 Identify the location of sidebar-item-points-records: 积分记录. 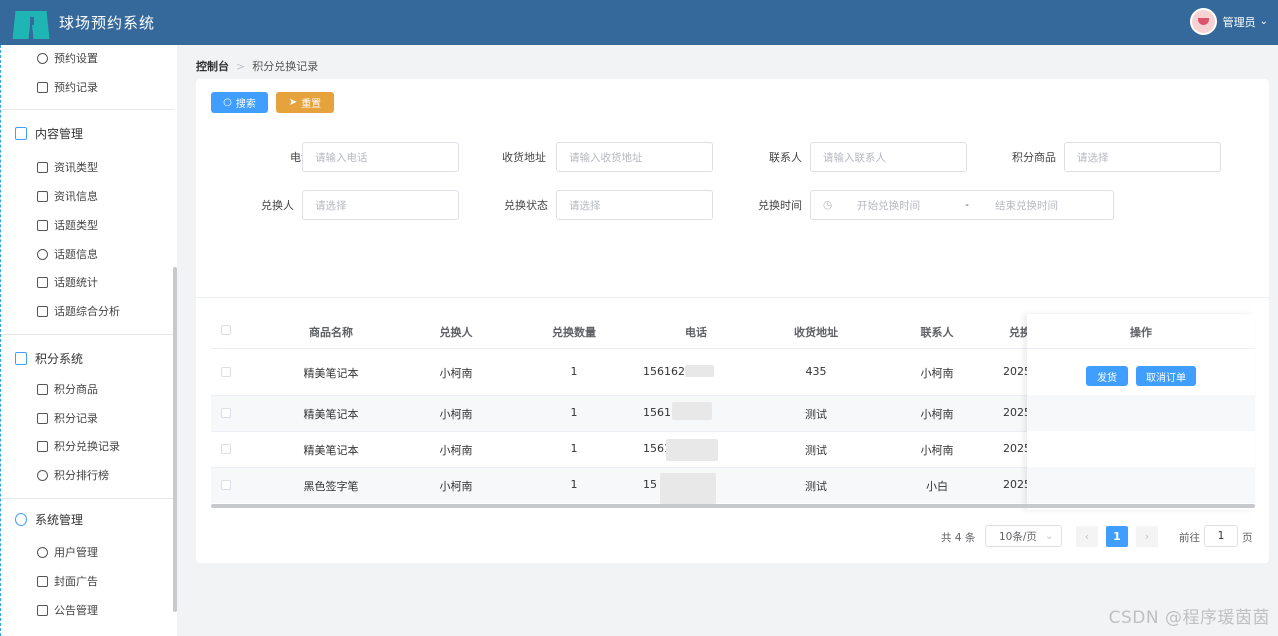
(67, 418).